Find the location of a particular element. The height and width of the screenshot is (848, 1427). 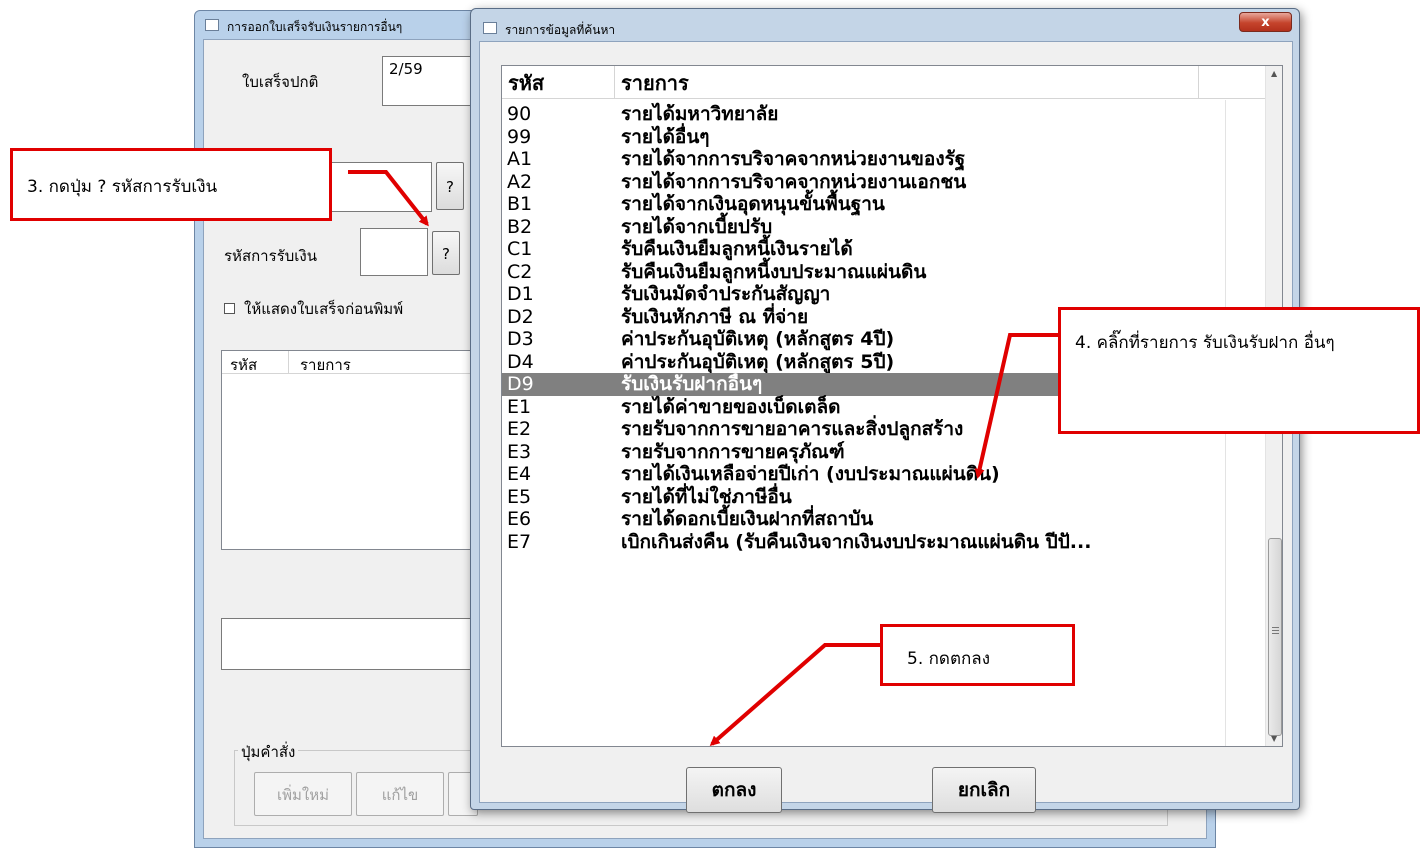

step4-arrow is located at coordinates (1016, 406).